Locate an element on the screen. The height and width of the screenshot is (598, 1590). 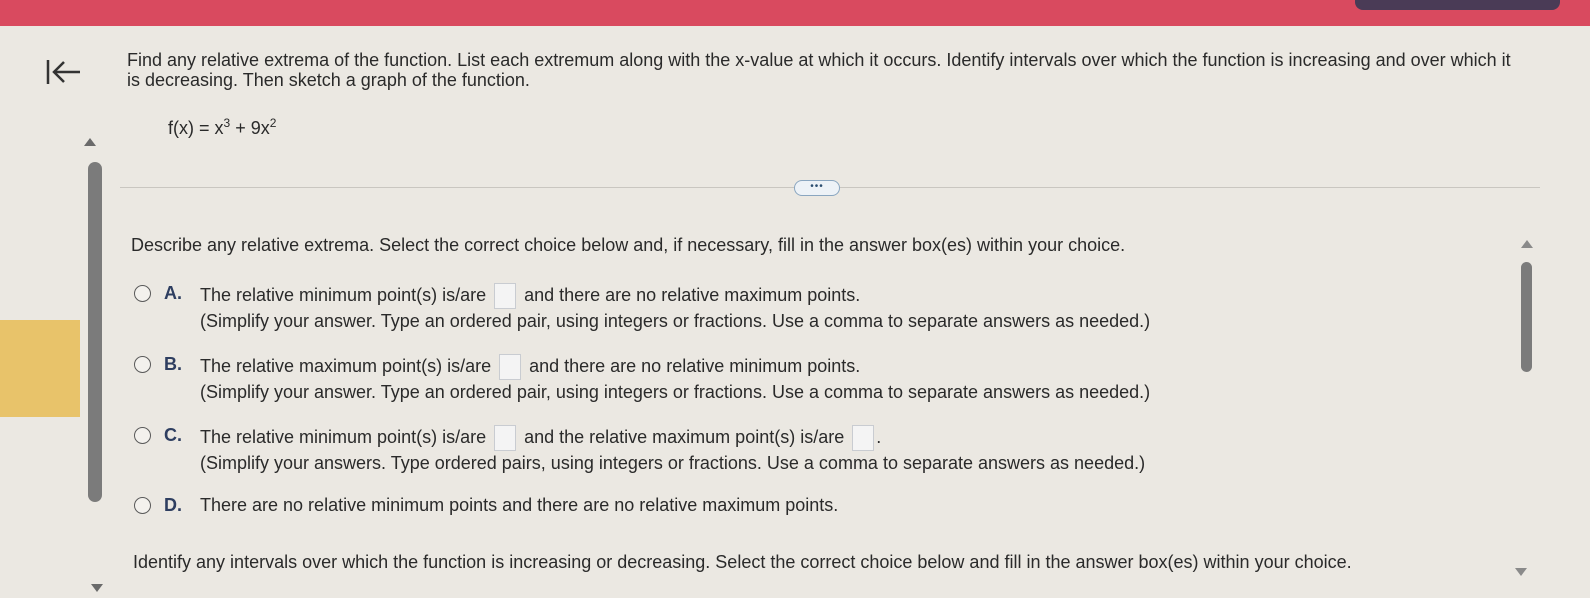
formula-middle: + 9x is located at coordinates (250, 128).